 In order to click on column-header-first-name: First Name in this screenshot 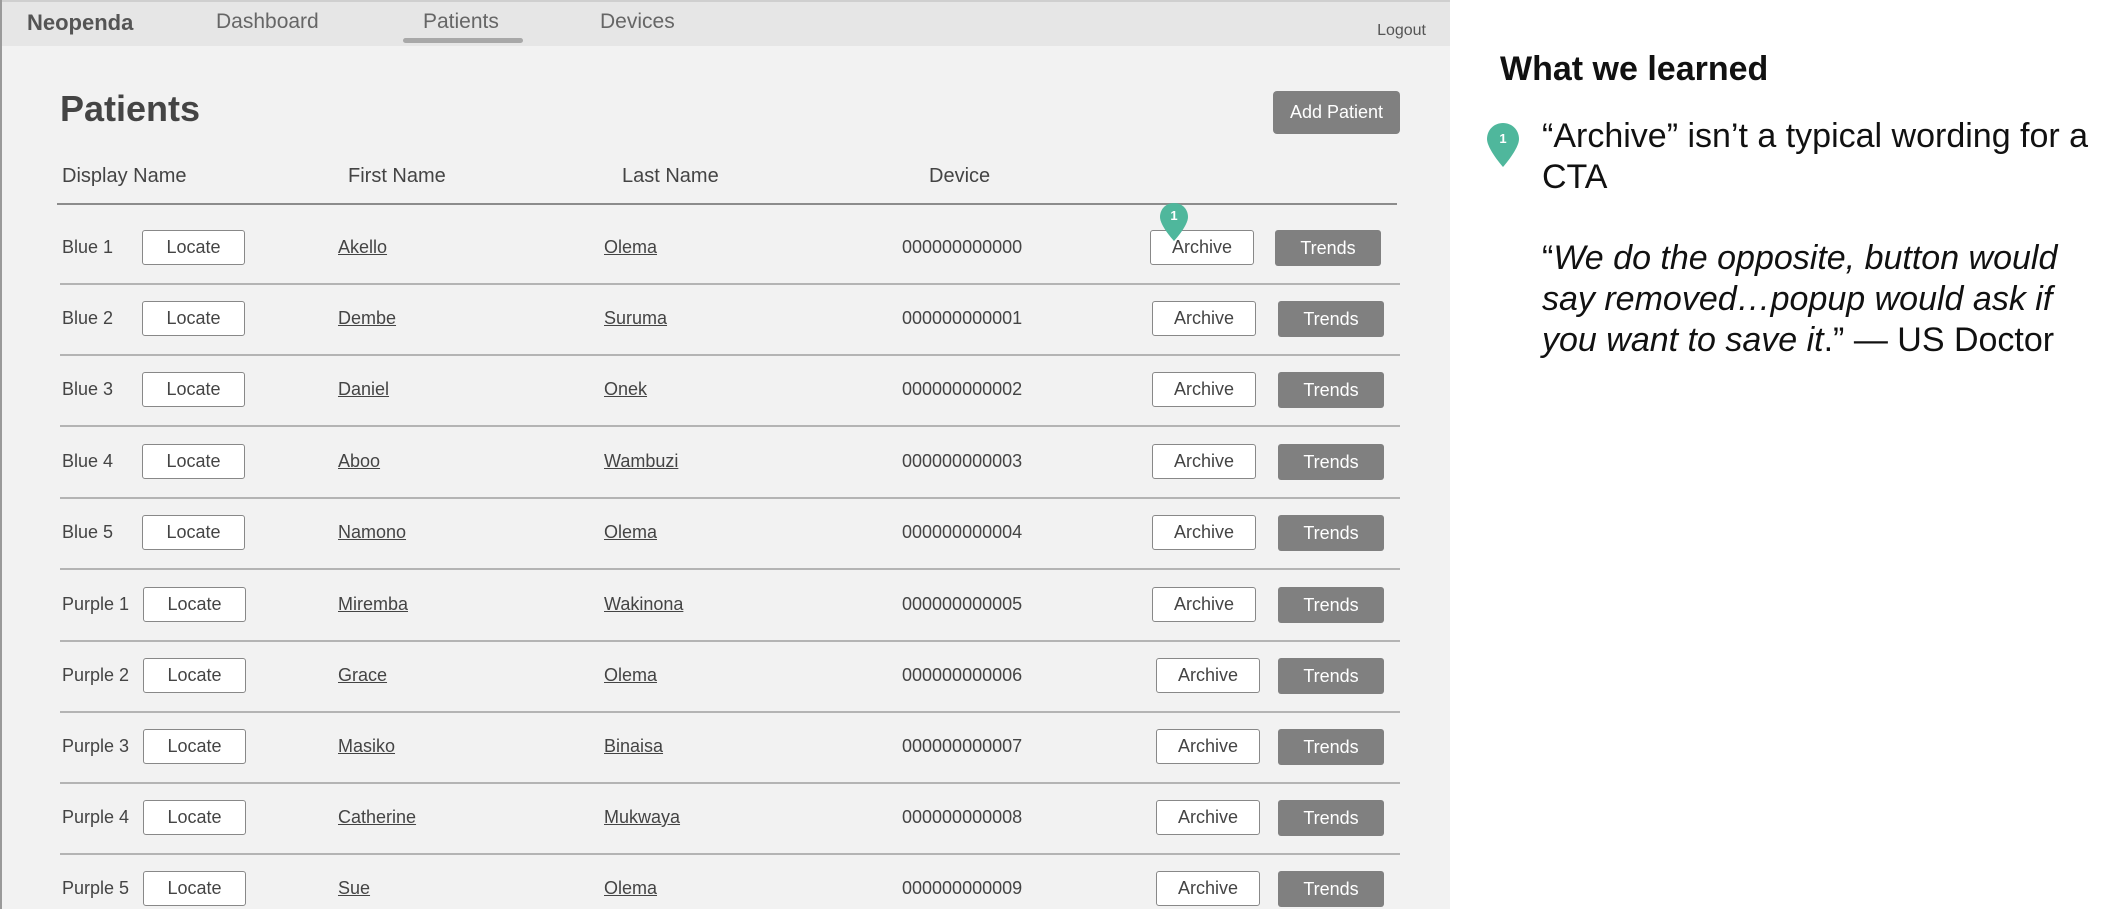, I will do `click(397, 176)`.